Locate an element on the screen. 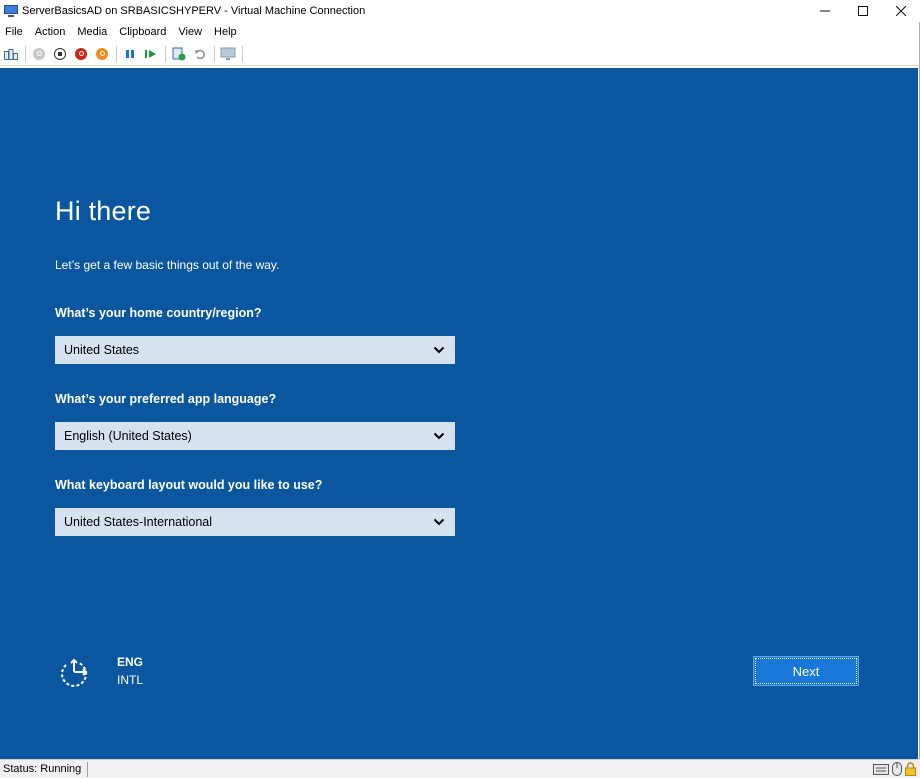 The image size is (920, 778). language-label: What’s your preferred app language? is located at coordinates (166, 399).